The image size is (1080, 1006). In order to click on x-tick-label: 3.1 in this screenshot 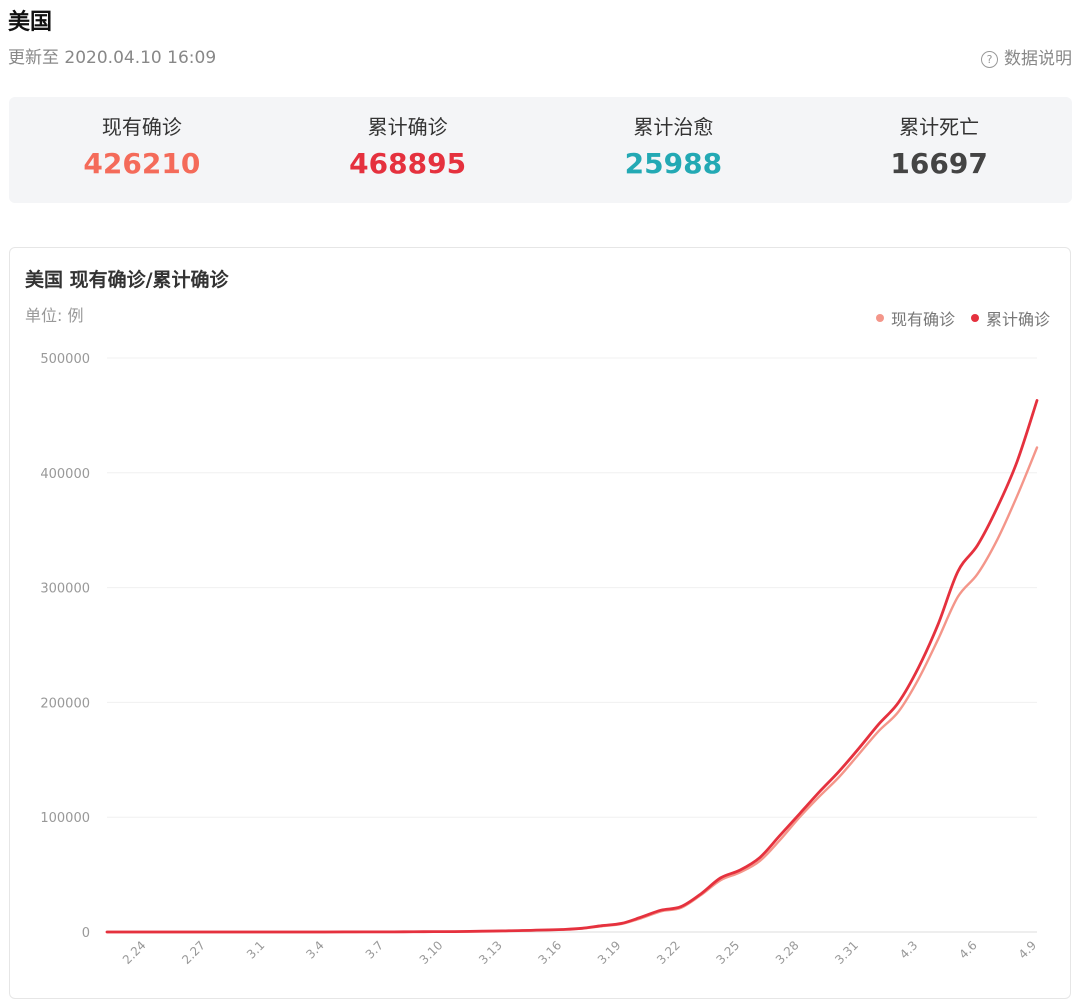, I will do `click(255, 949)`.